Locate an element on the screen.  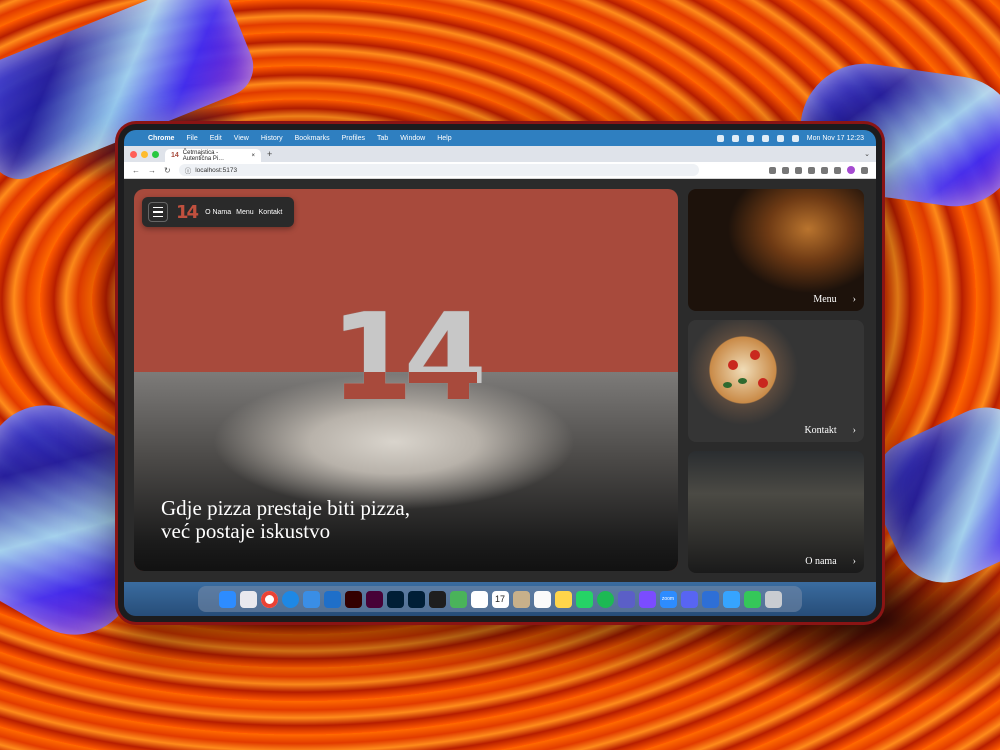
address-bar-url: localhost:5173 is located at coordinates (216, 170).